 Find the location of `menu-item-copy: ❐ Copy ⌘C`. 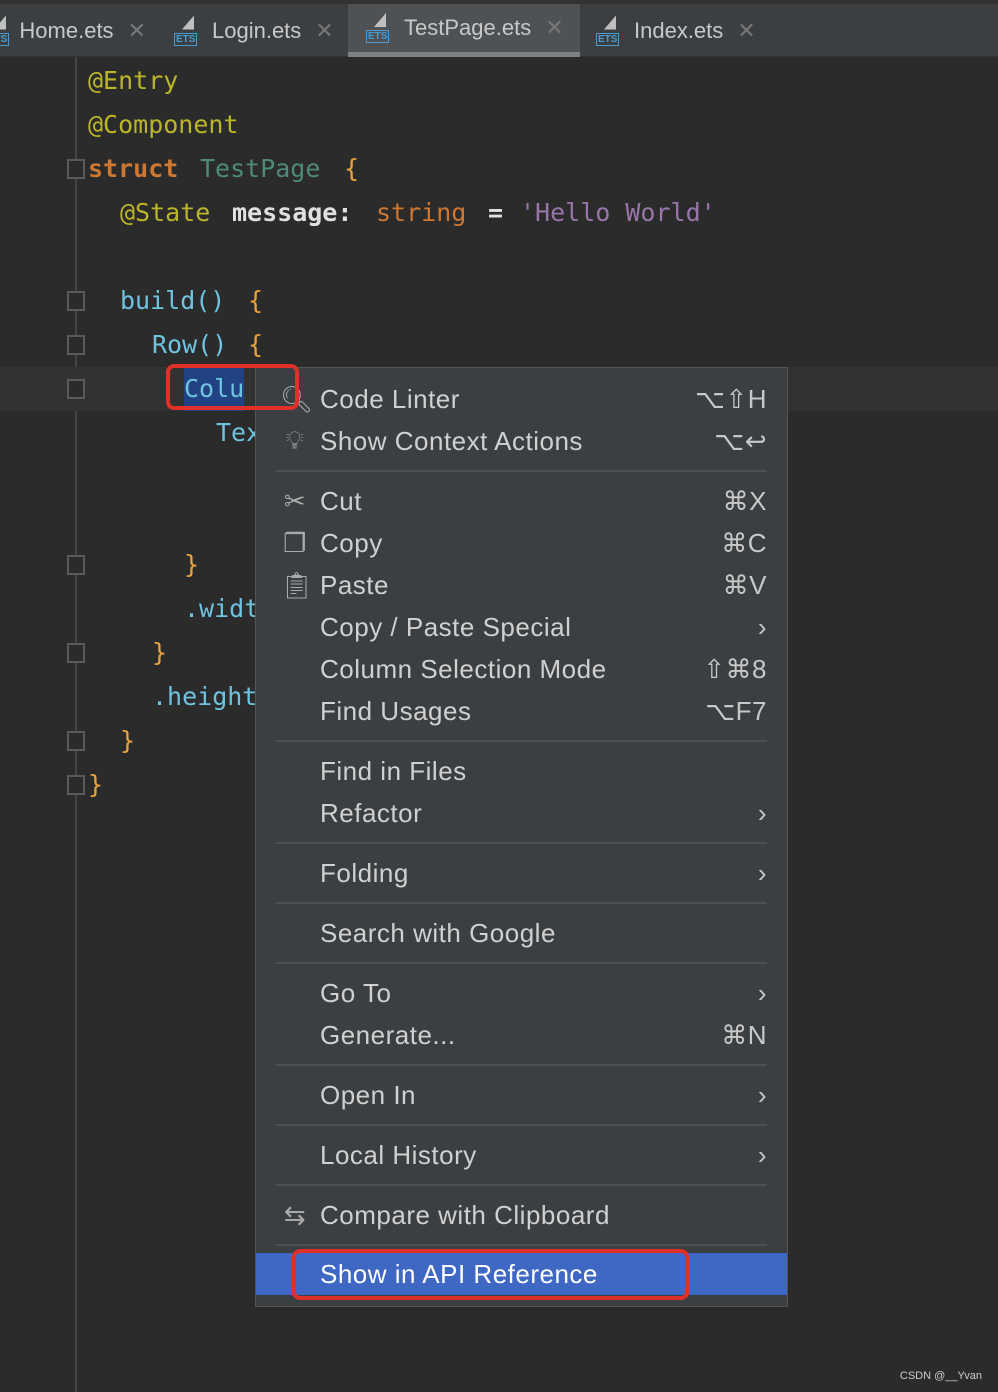

menu-item-copy: ❐ Copy ⌘C is located at coordinates (521, 543).